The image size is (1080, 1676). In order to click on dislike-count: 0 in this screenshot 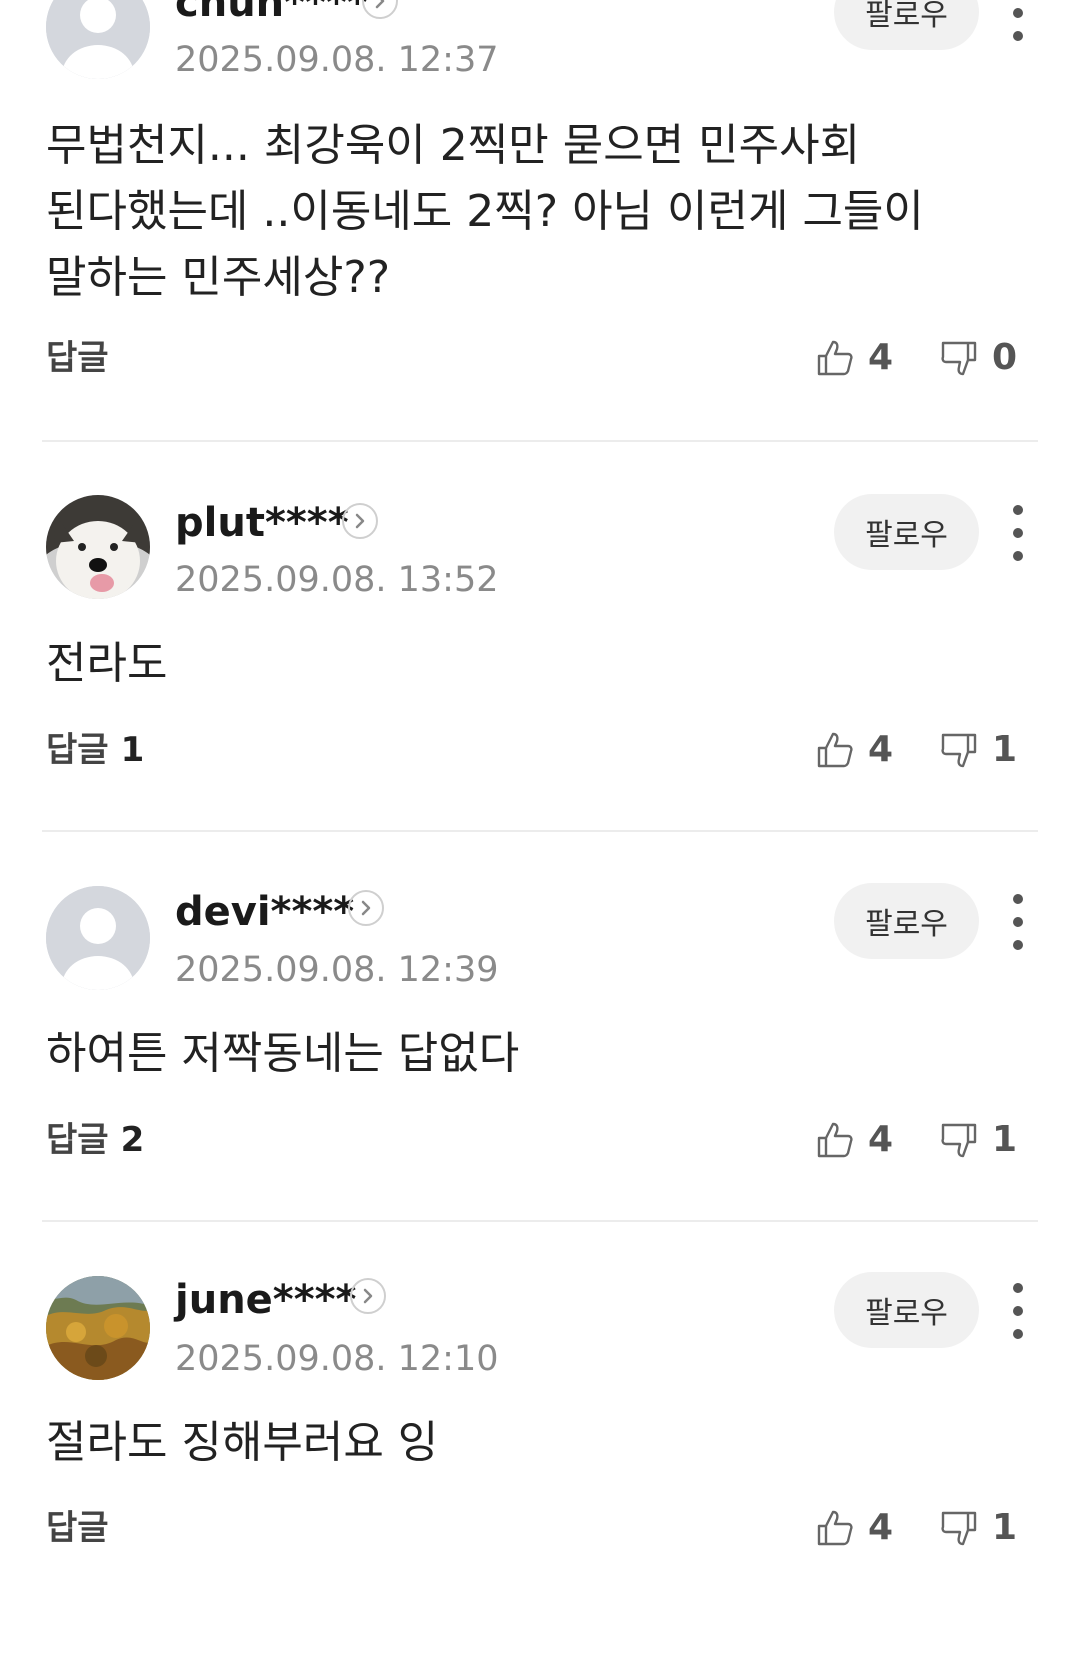, I will do `click(1005, 357)`.